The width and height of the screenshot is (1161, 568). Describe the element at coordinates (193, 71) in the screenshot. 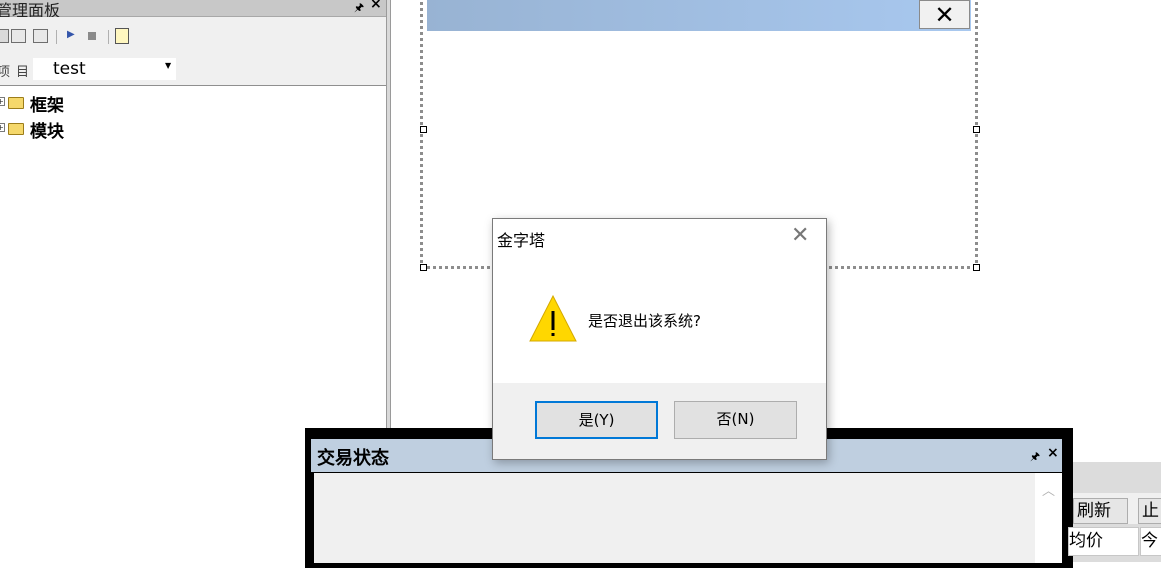

I see `project-selector-row: 项目 test ▼` at that location.